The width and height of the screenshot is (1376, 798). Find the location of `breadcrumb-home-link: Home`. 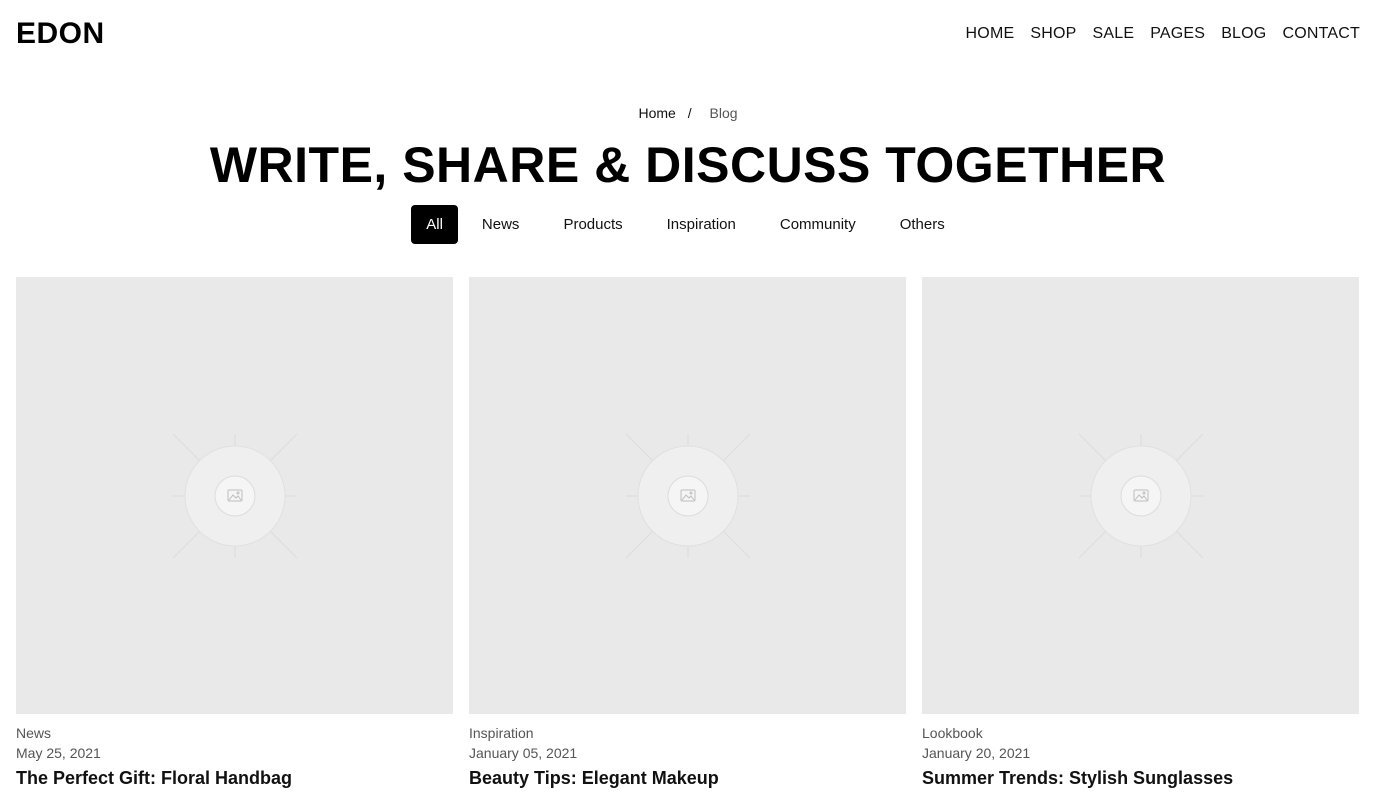

breadcrumb-home-link: Home is located at coordinates (656, 113).